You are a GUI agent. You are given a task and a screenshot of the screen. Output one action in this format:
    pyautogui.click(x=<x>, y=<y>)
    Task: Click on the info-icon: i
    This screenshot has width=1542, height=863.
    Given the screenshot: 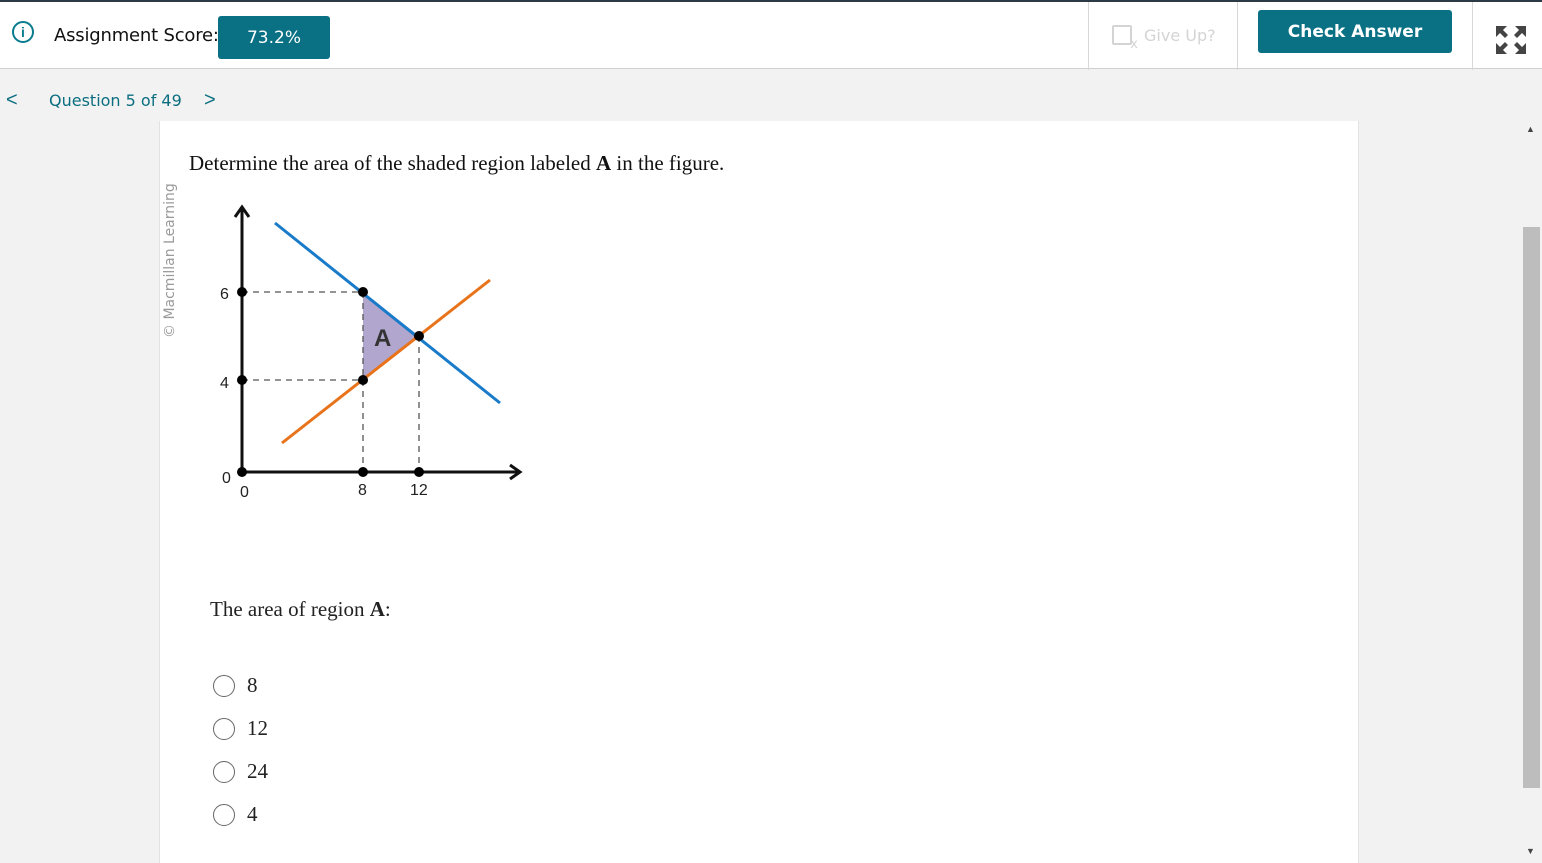 What is the action you would take?
    pyautogui.click(x=23, y=32)
    